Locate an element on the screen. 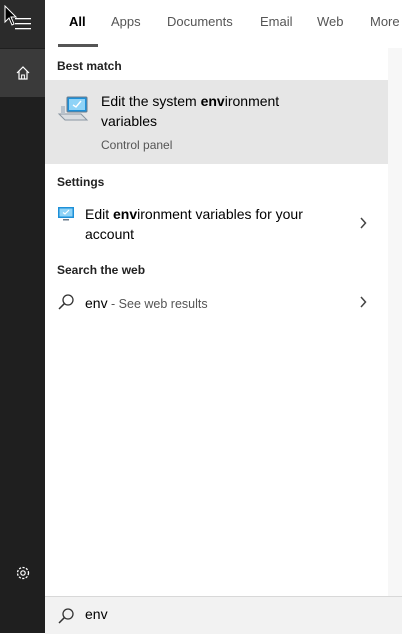 The height and width of the screenshot is (634, 402). web-search-item: env - See web results is located at coordinates (216, 303).